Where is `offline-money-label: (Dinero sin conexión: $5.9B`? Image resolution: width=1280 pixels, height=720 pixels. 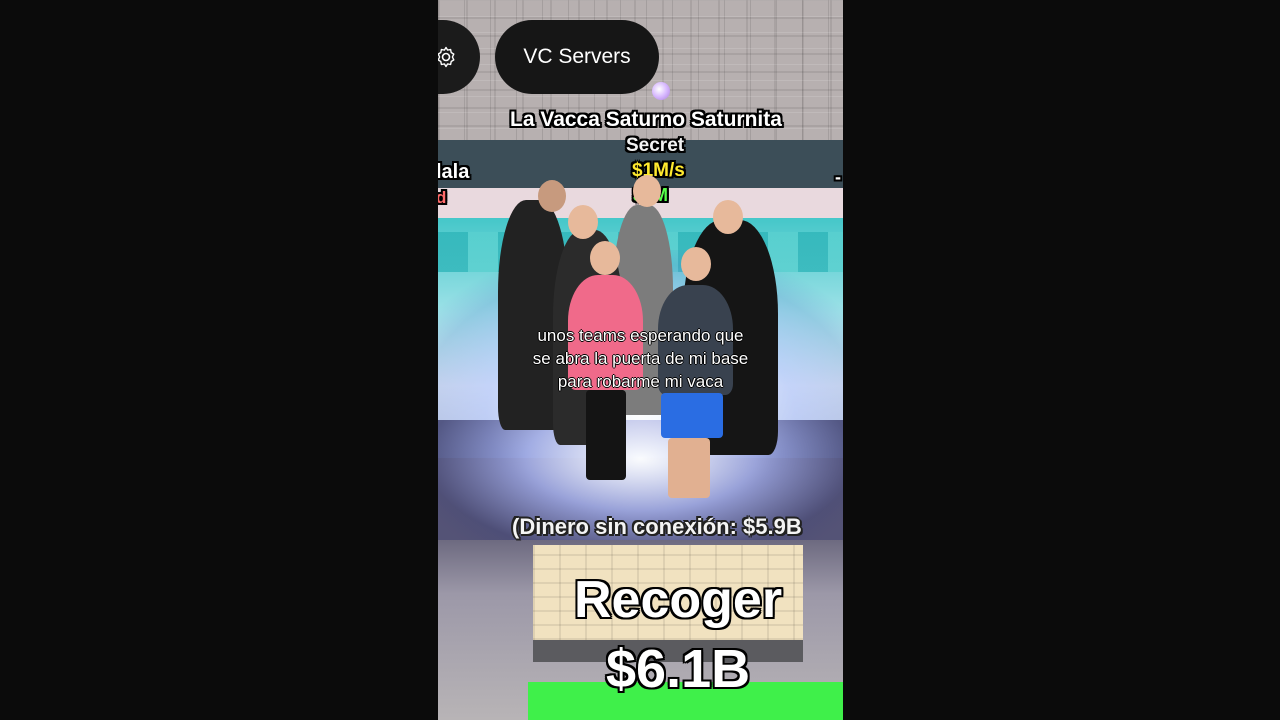
offline-money-label: (Dinero sin conexión: $5.9B is located at coordinates (657, 526).